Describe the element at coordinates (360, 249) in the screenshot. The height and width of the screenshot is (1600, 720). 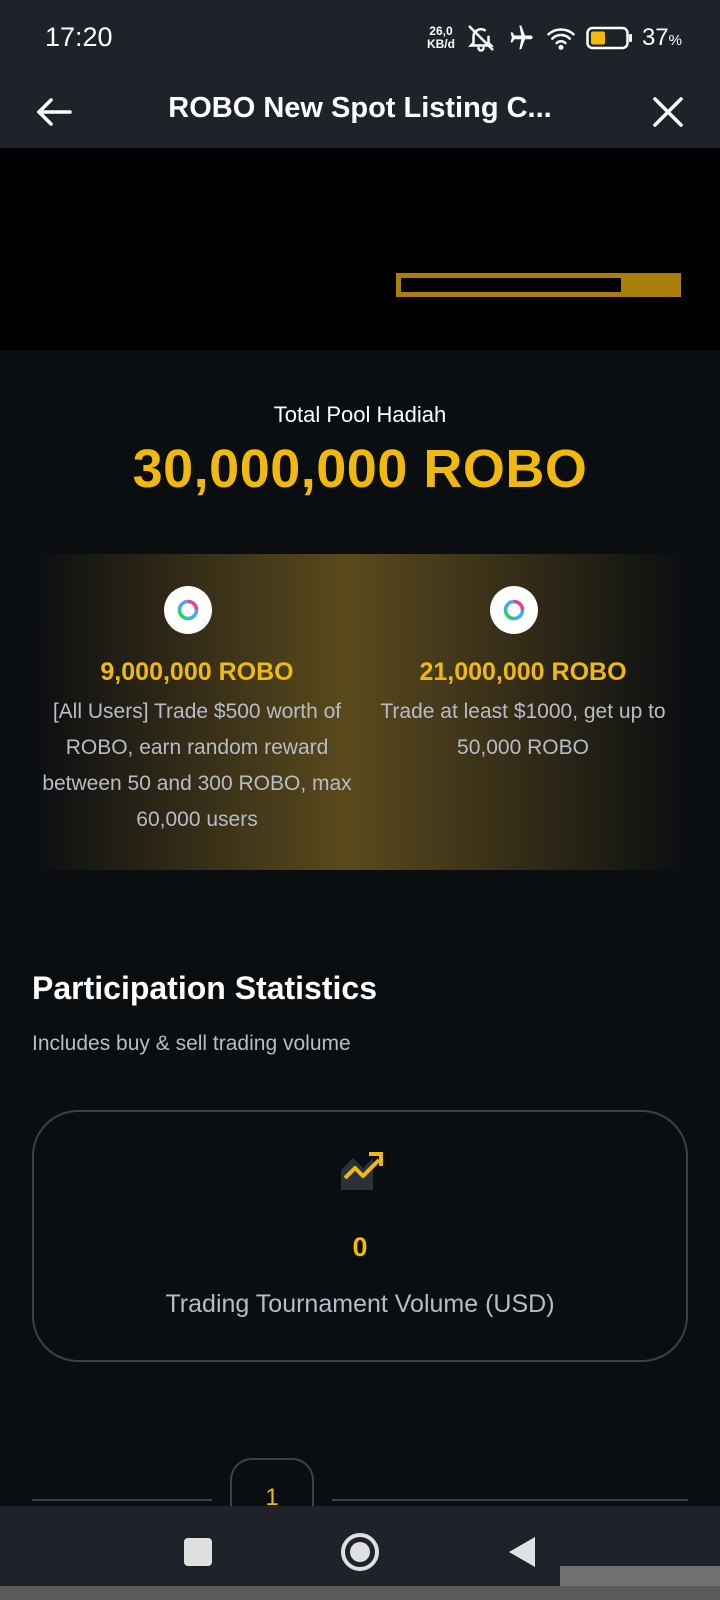
I see `promo-banner` at that location.